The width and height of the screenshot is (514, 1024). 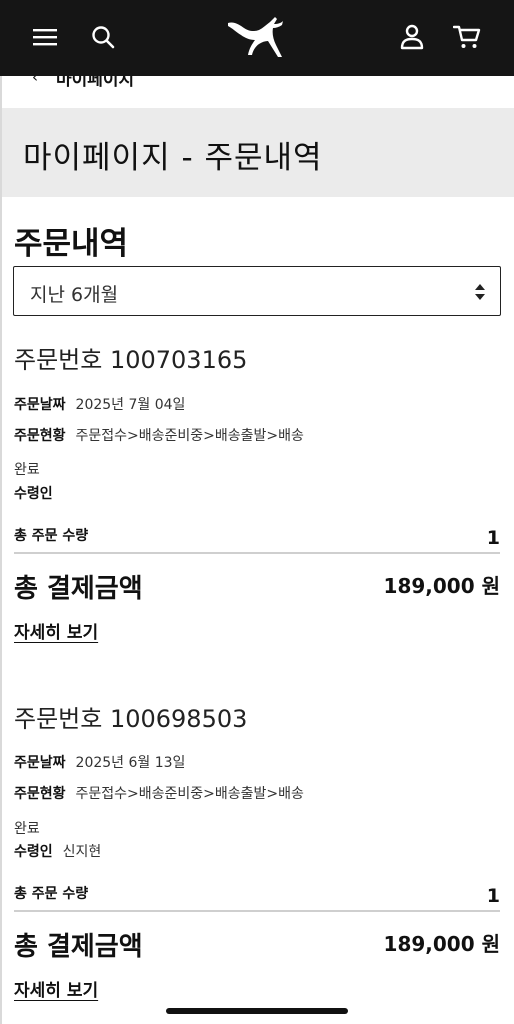 What do you see at coordinates (74, 295) in the screenshot?
I see `period-select-value: 지난 6개월` at bounding box center [74, 295].